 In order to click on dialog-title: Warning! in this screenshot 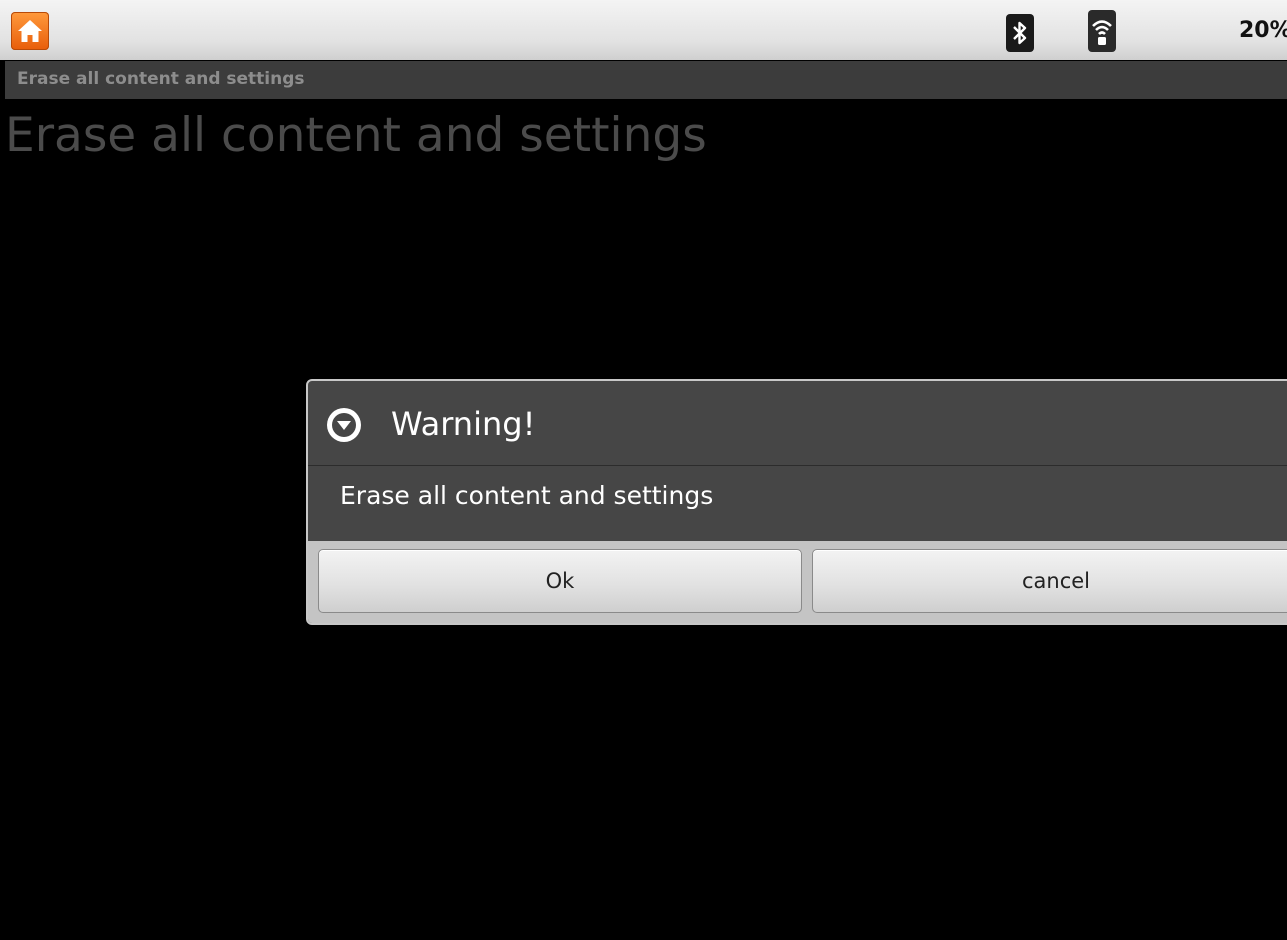, I will do `click(463, 424)`.